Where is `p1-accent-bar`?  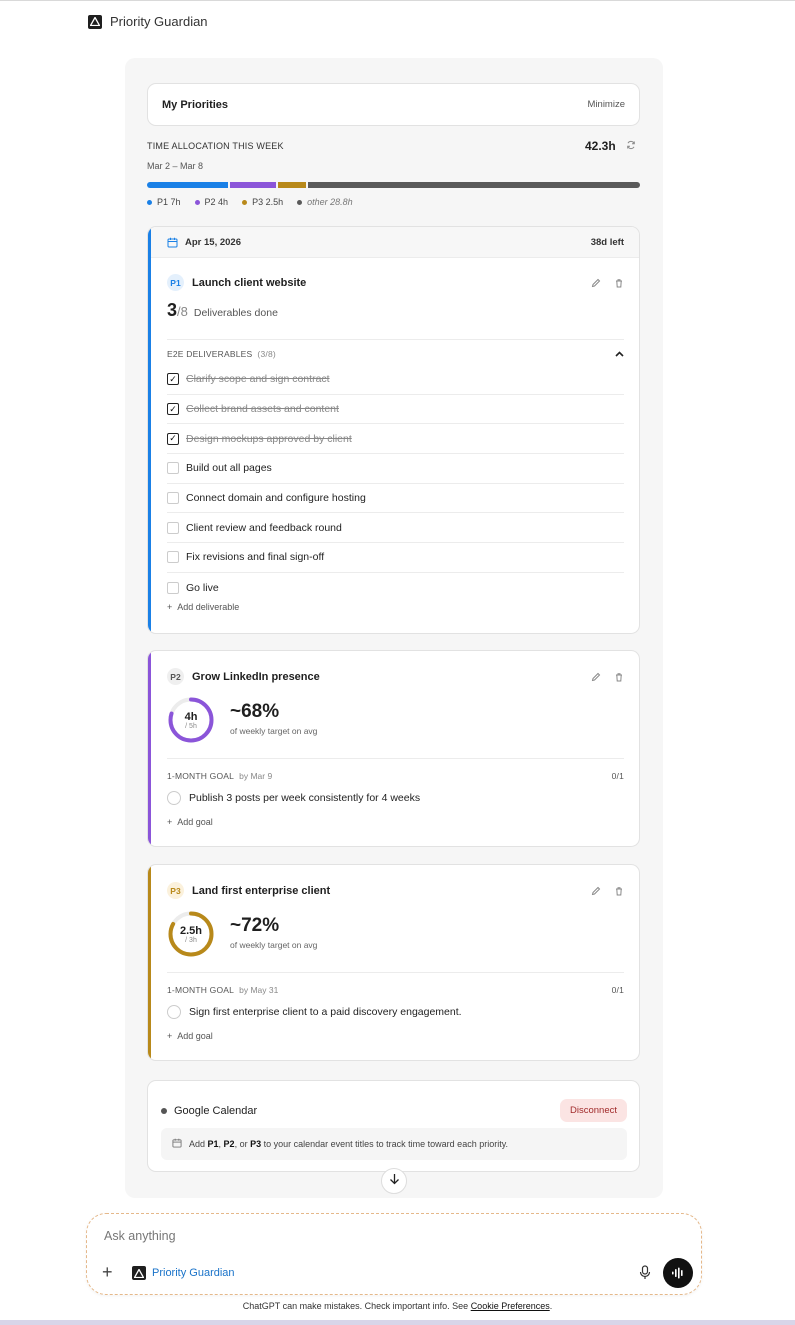
p1-accent-bar is located at coordinates (149, 430).